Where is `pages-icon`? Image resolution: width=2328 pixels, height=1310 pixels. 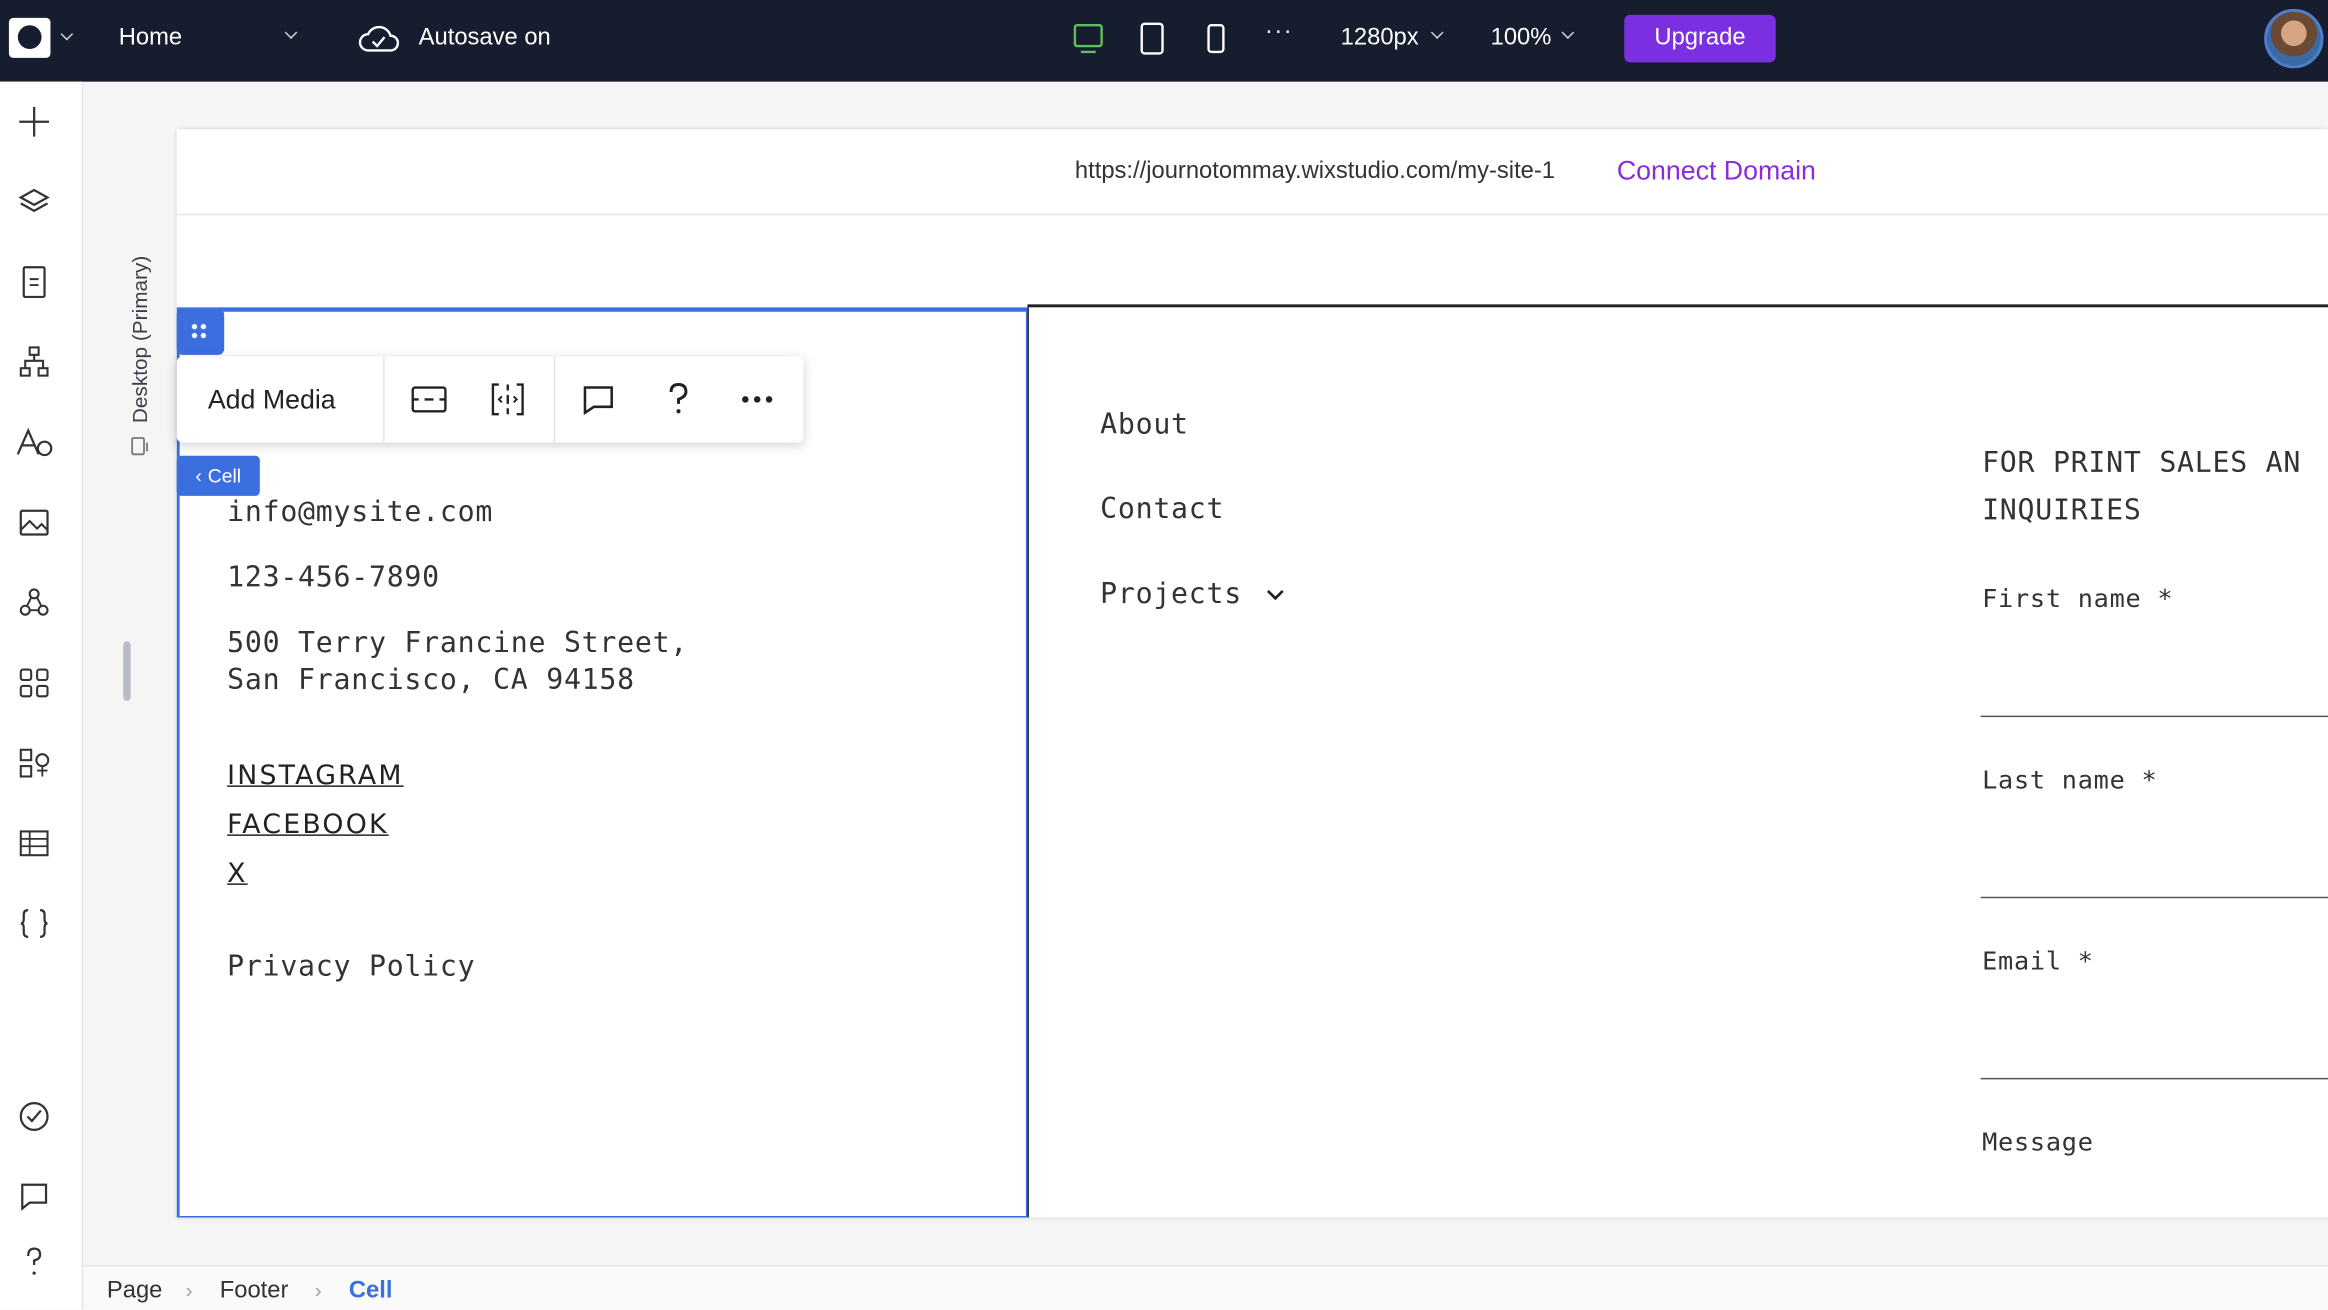 pages-icon is located at coordinates (34, 282).